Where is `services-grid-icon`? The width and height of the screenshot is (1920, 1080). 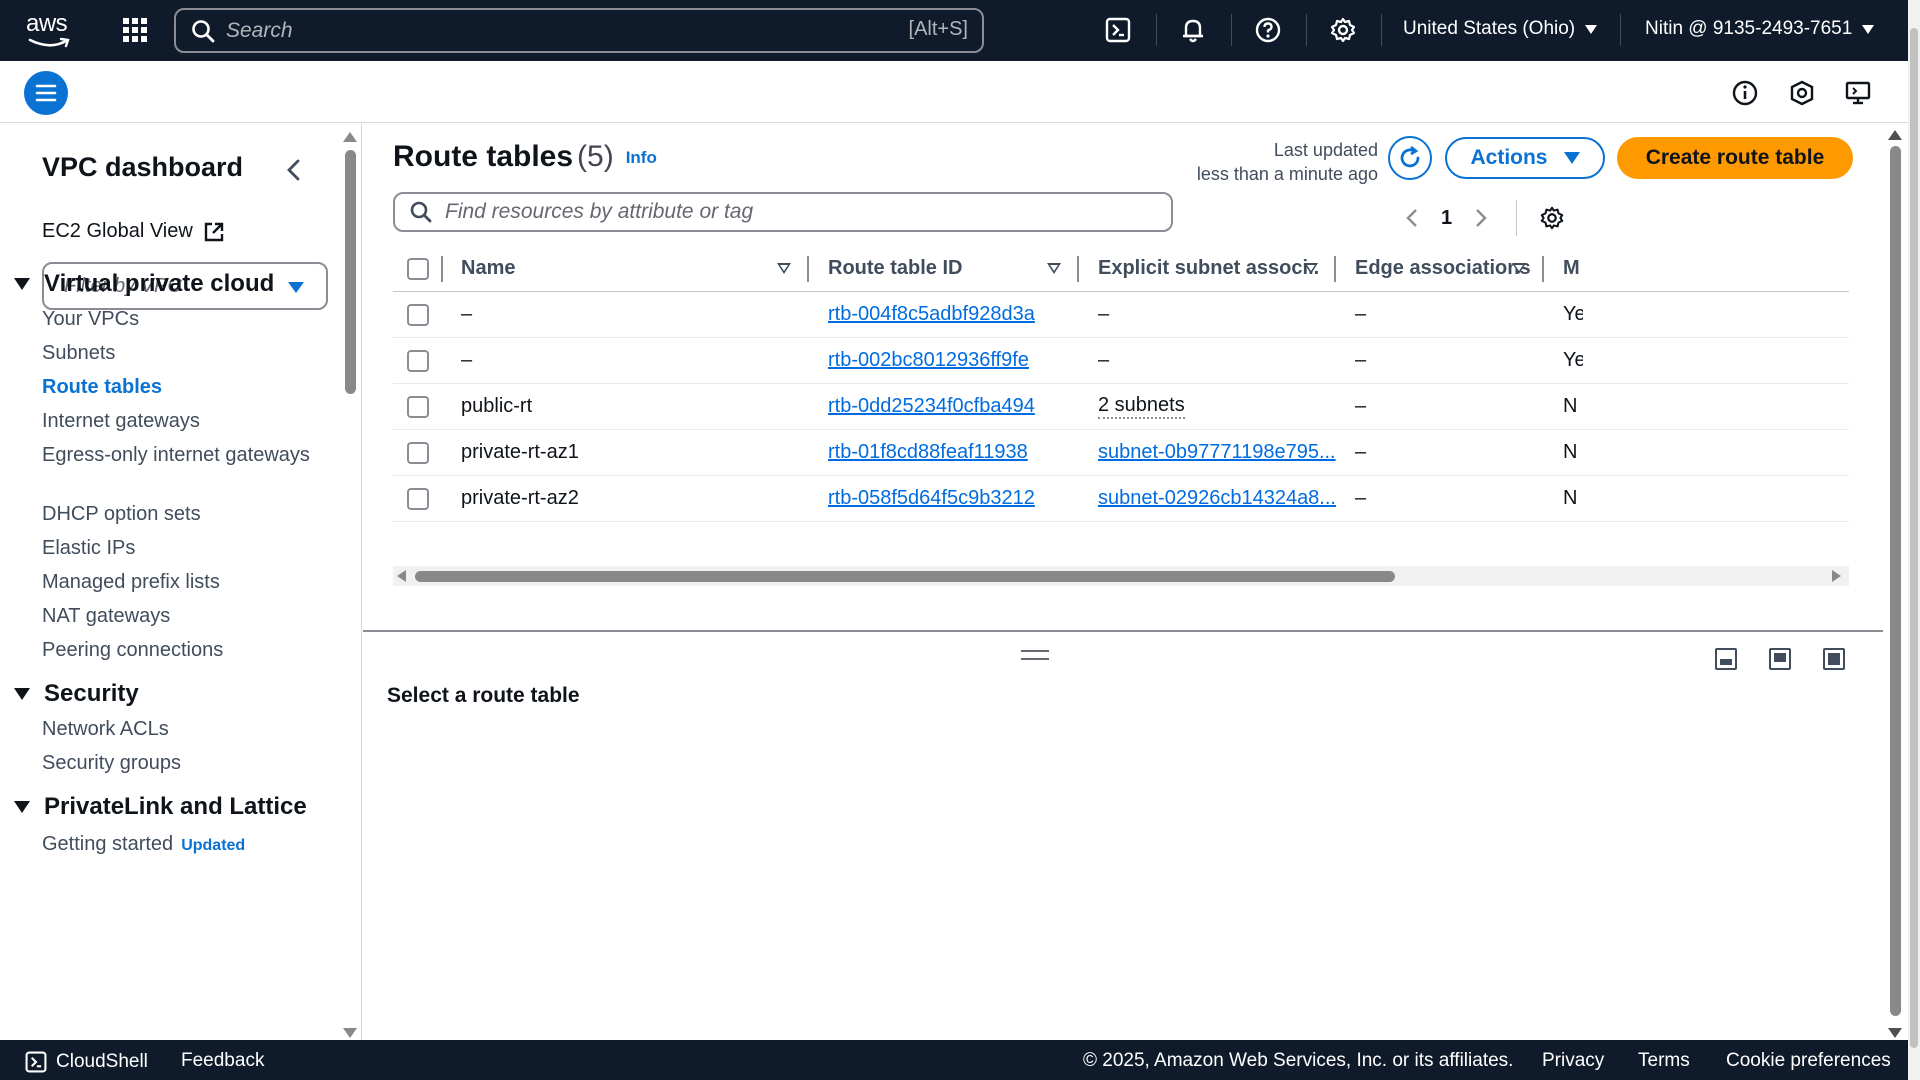
services-grid-icon is located at coordinates (135, 30).